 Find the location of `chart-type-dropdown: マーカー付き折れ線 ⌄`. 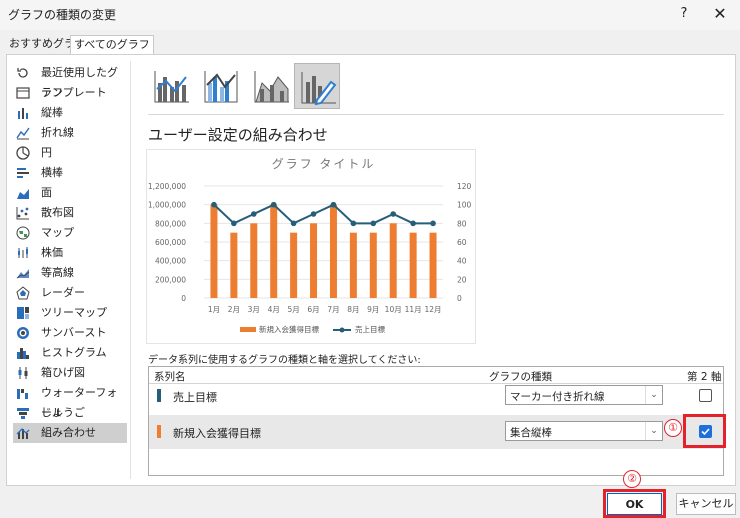

chart-type-dropdown: マーカー付き折れ線 ⌄ is located at coordinates (584, 395).